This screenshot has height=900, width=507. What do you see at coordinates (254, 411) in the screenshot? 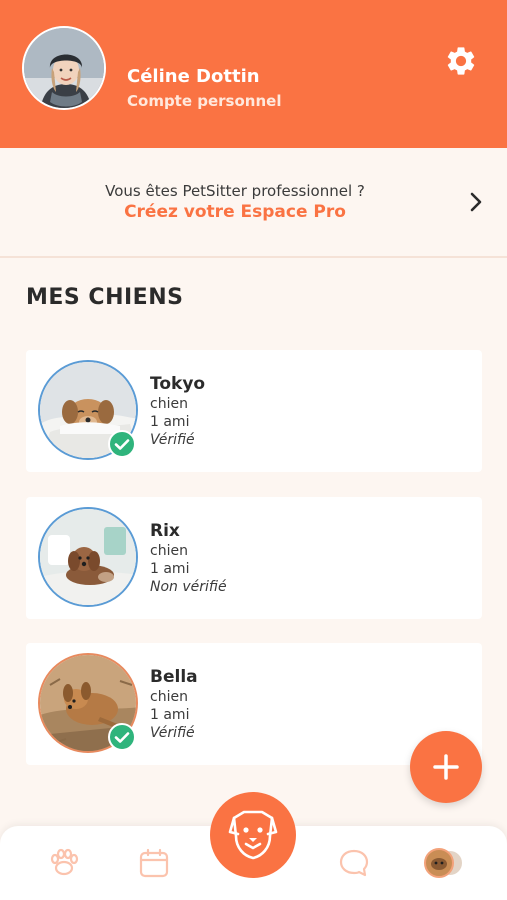
I see `dog-card-tokyo: Tokyo chien 1 ami Vérifié` at bounding box center [254, 411].